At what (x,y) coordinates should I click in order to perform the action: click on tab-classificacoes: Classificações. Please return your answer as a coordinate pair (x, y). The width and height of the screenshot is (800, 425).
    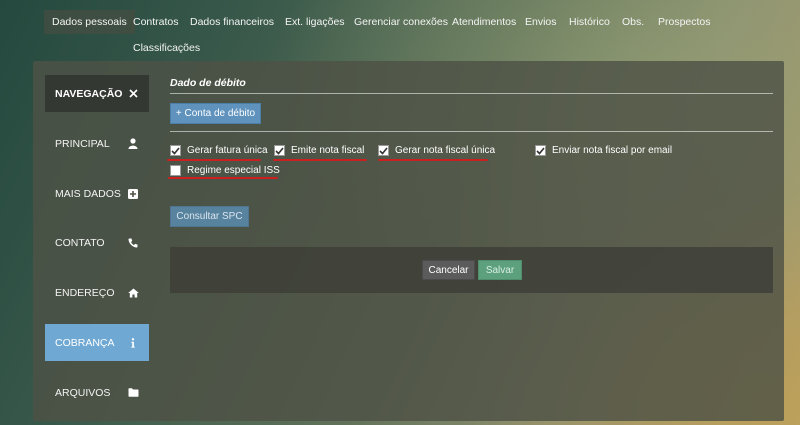
    Looking at the image, I should click on (166, 48).